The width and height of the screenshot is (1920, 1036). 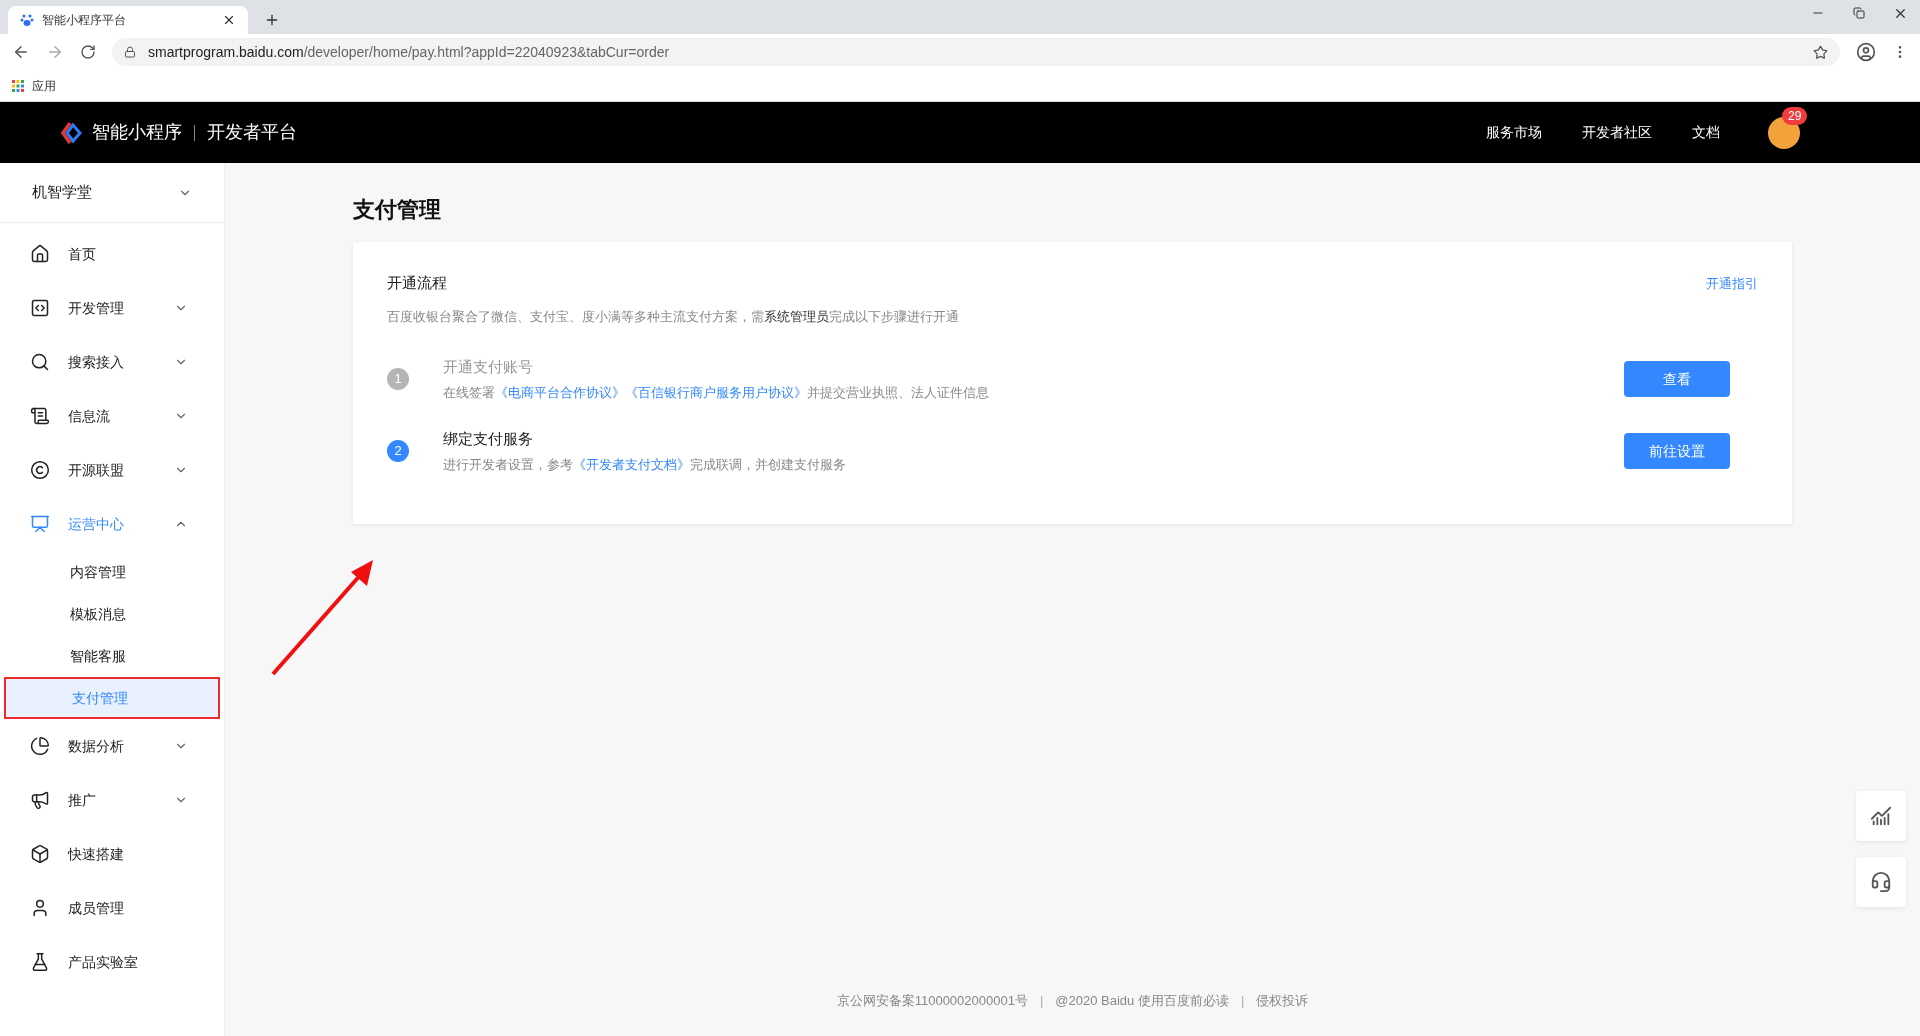 I want to click on submenu-item: 内容管理, so click(x=112, y=572).